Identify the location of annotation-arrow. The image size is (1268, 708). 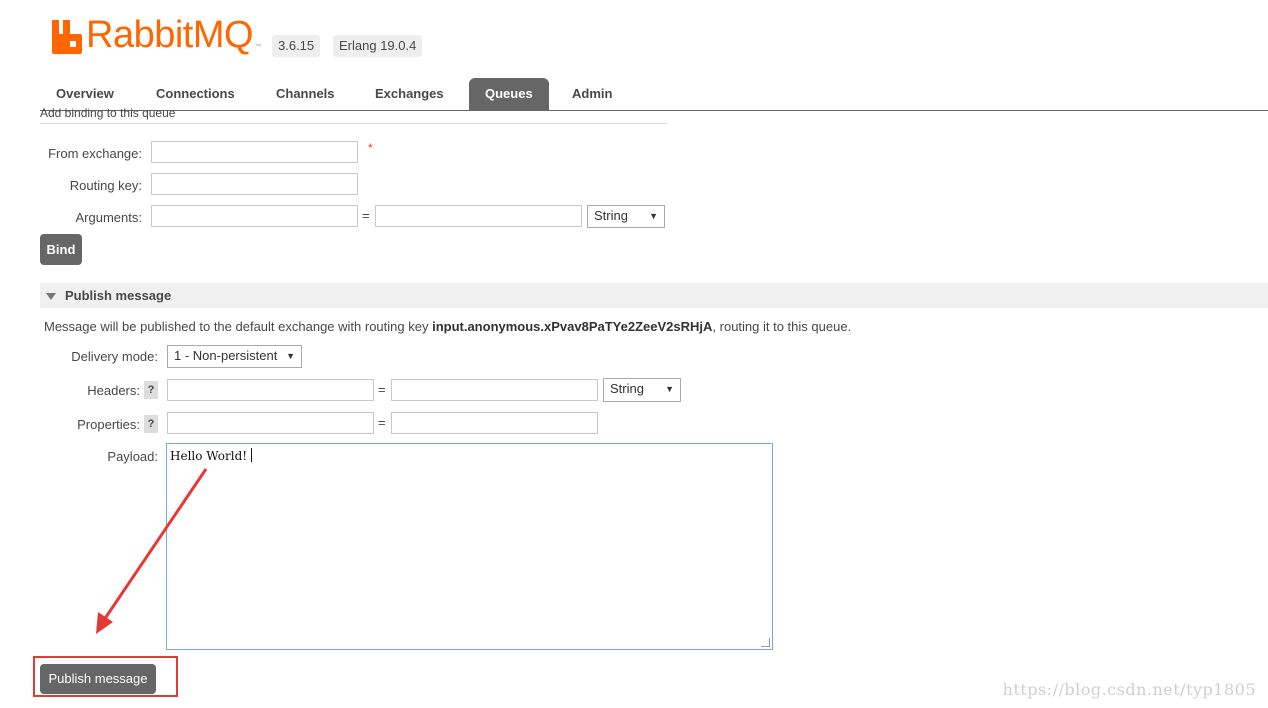
(152, 551).